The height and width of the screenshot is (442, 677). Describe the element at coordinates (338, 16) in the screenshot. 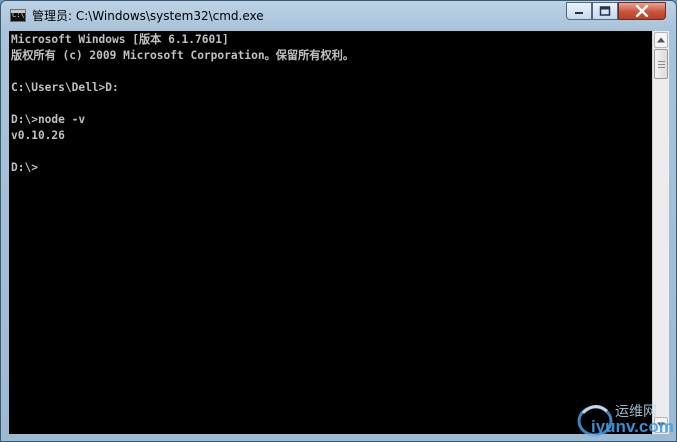

I see `title-bar: C:\ 管理员: C:\Windows\system32\cmd.exe` at that location.